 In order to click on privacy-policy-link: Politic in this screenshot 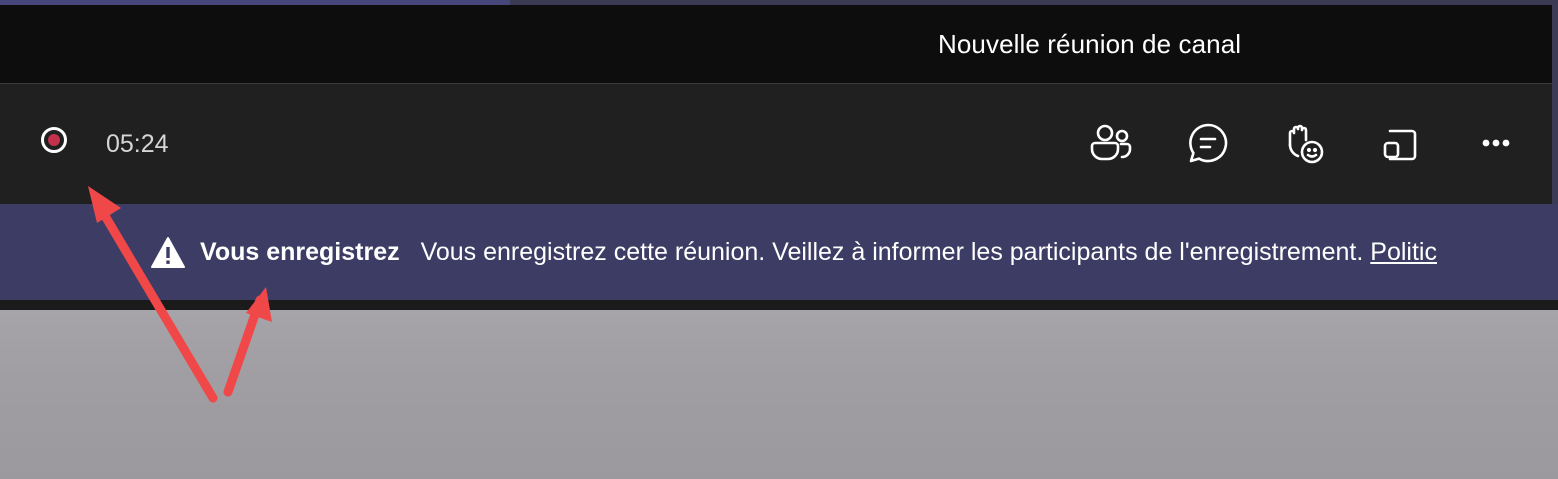, I will do `click(1403, 252)`.